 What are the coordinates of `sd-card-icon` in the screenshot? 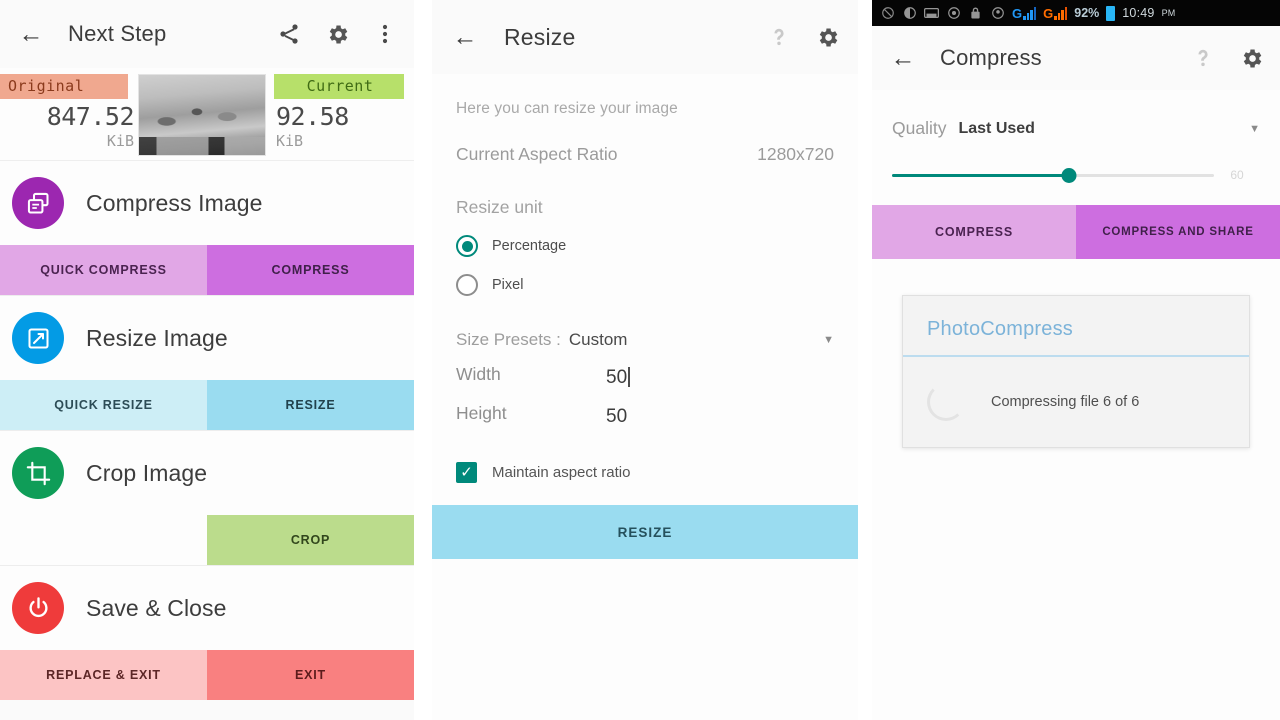 It's located at (931, 13).